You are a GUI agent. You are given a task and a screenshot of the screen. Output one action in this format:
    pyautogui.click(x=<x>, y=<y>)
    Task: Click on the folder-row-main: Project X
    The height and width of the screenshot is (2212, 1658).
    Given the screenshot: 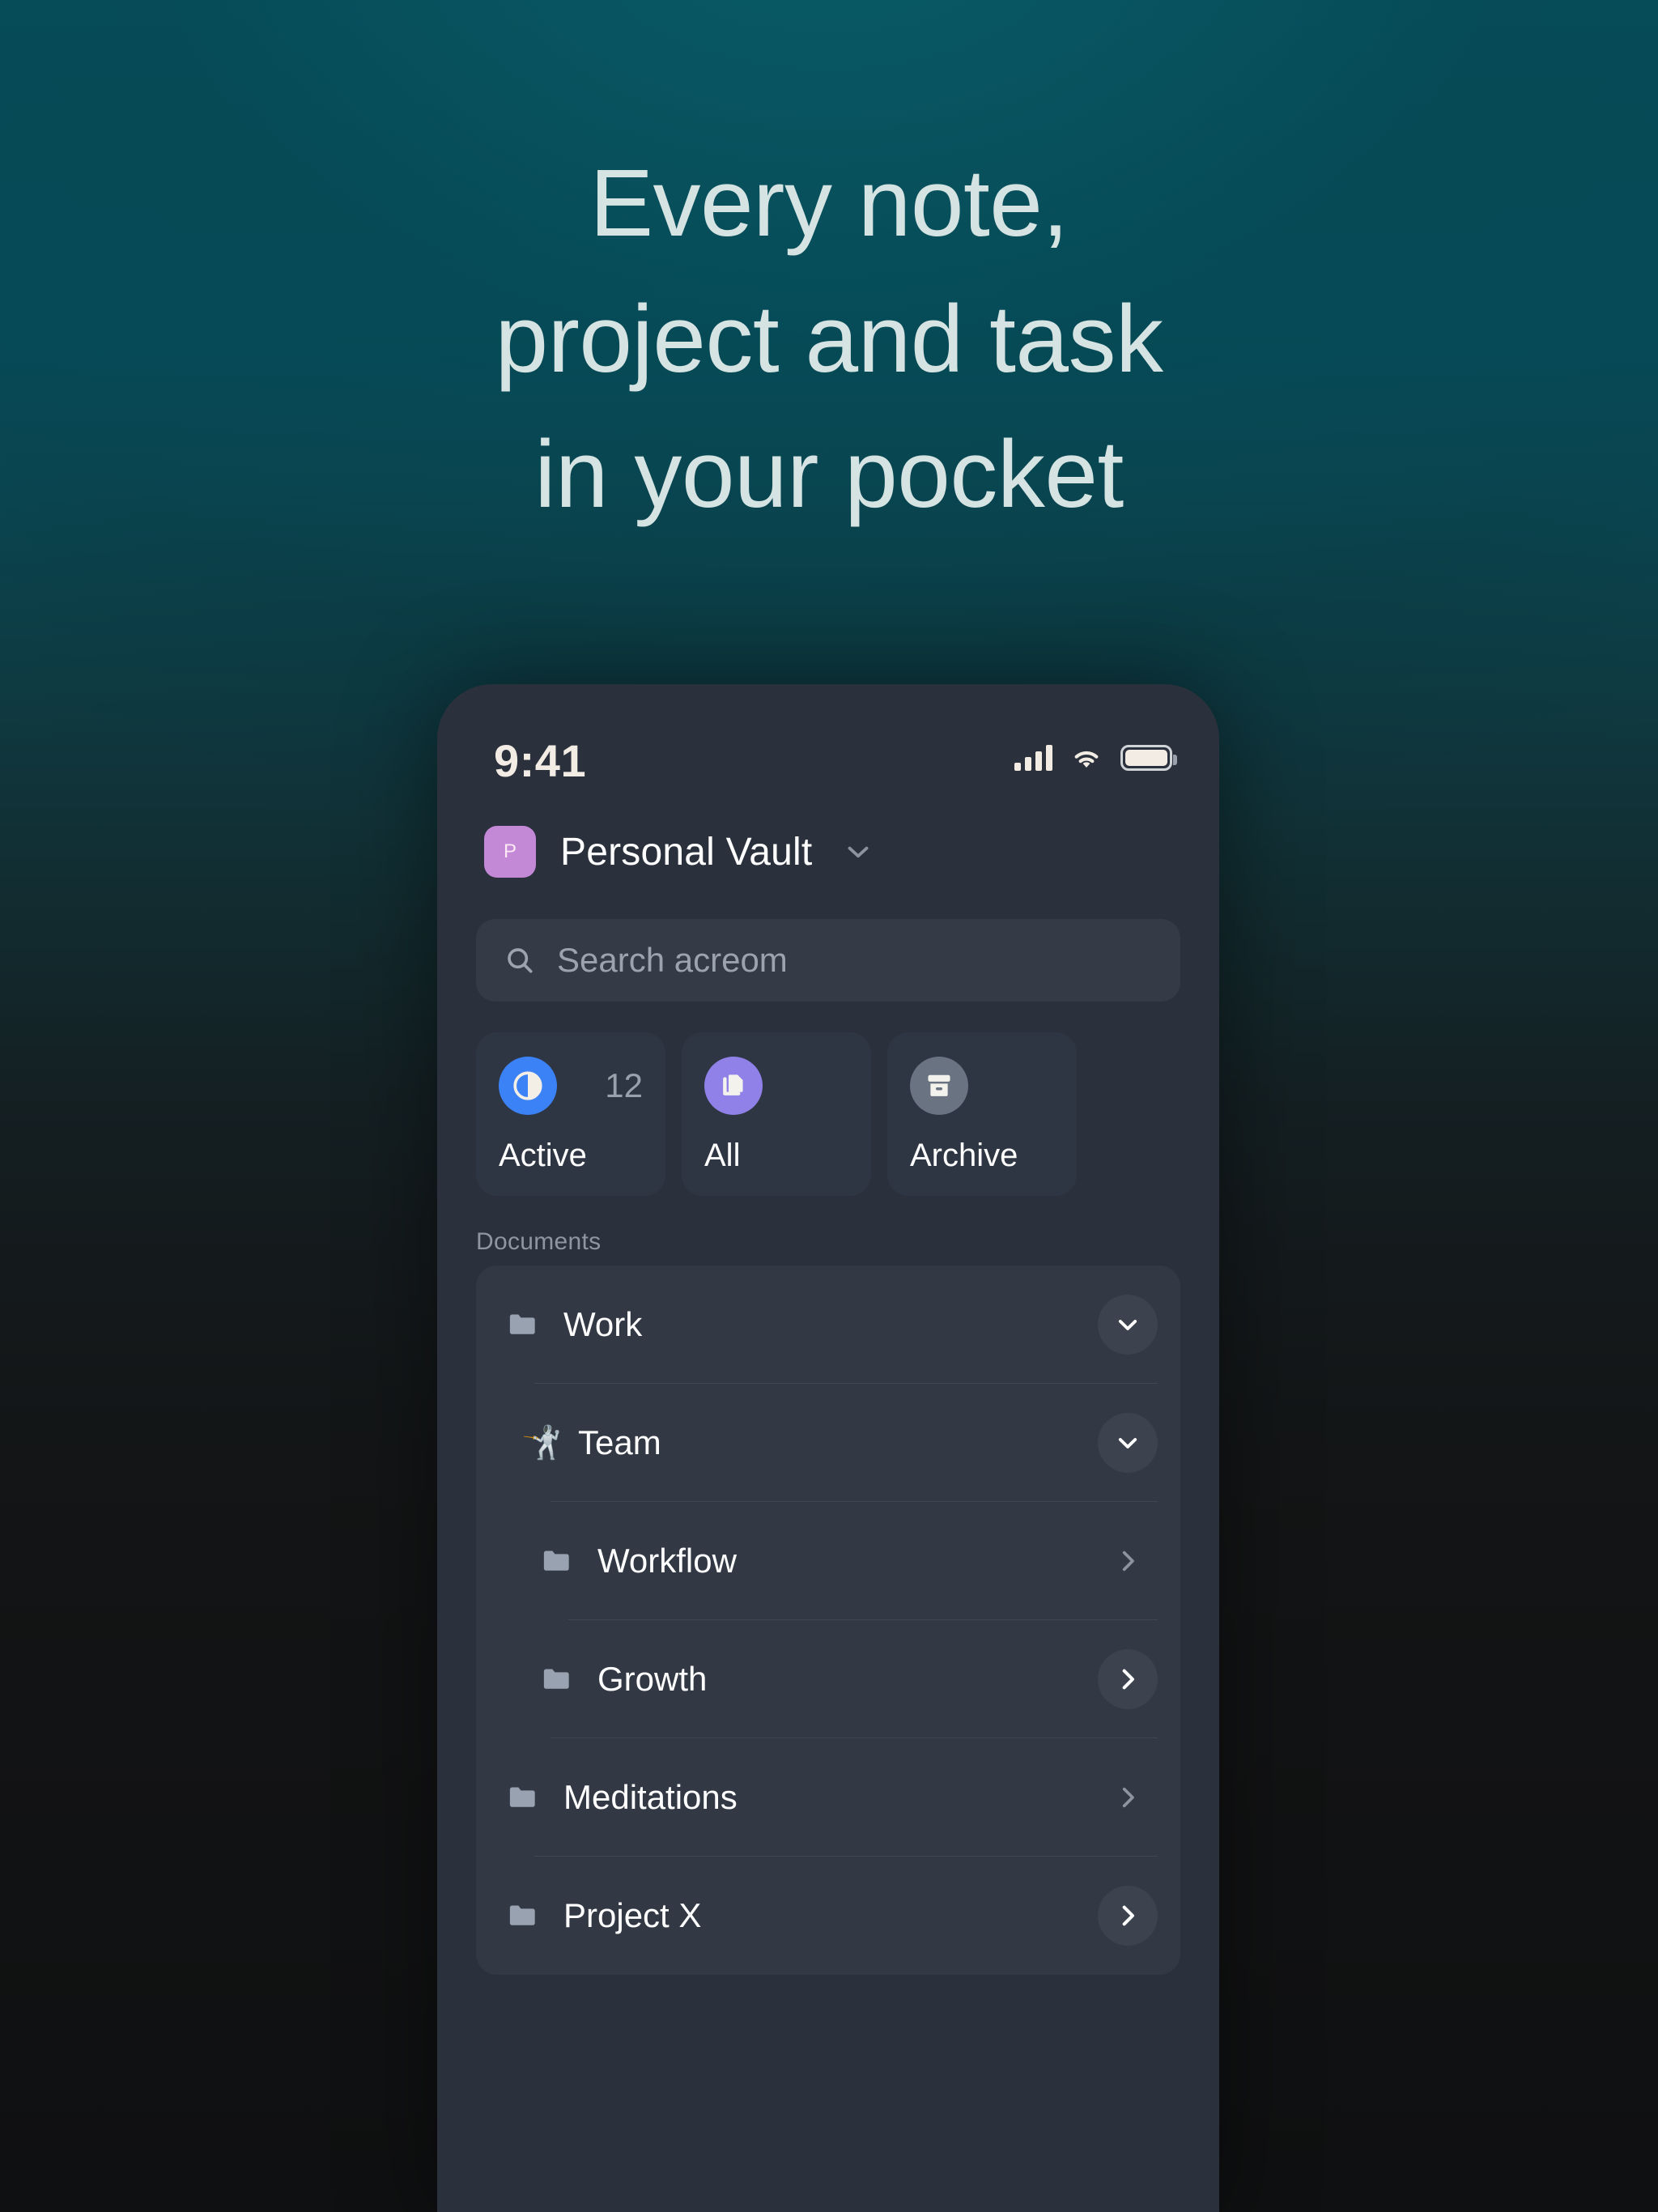 What is the action you would take?
    pyautogui.click(x=801, y=1915)
    